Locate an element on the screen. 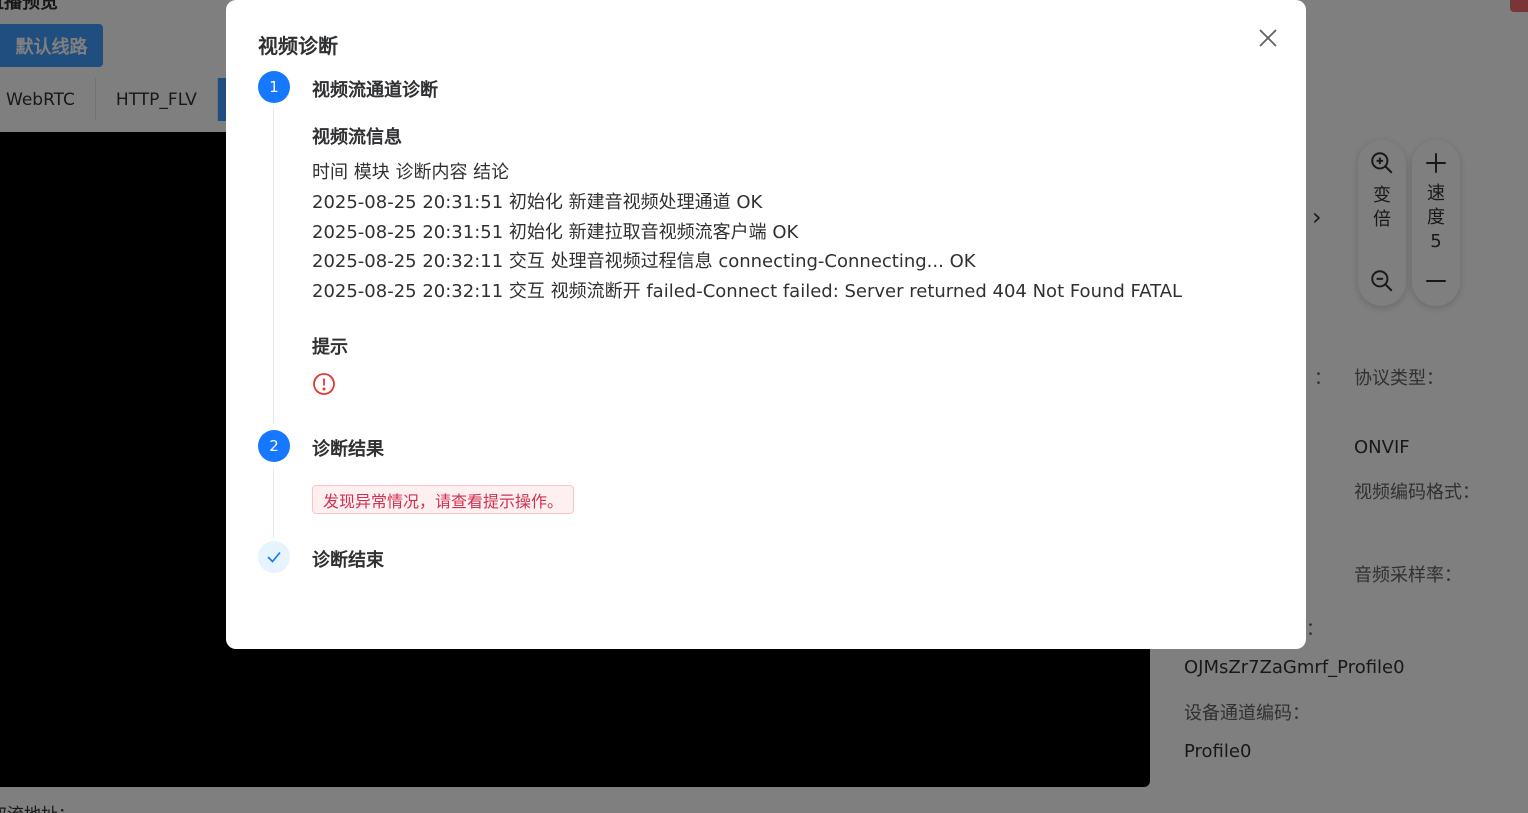 The height and width of the screenshot is (813, 1528). result-error-tag: 发现异常情况，请查看提示操作。 is located at coordinates (443, 499).